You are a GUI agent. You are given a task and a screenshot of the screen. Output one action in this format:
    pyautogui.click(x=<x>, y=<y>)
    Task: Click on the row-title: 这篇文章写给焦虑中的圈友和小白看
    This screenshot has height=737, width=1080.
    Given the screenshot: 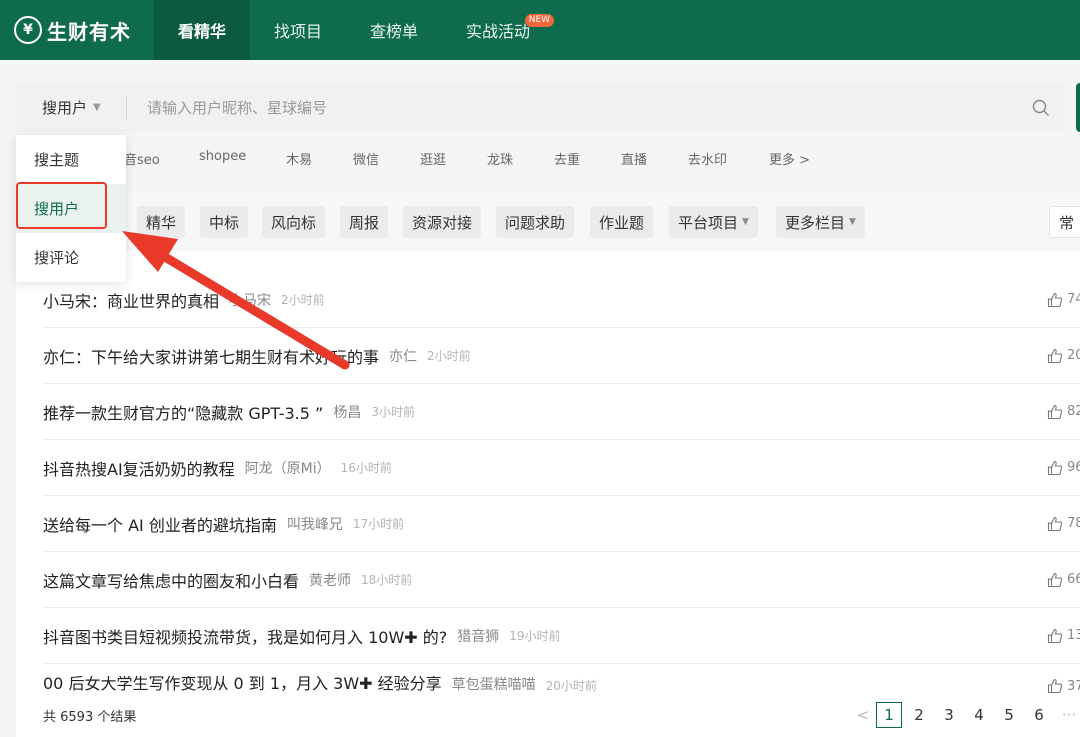 What is the action you would take?
    pyautogui.click(x=171, y=580)
    